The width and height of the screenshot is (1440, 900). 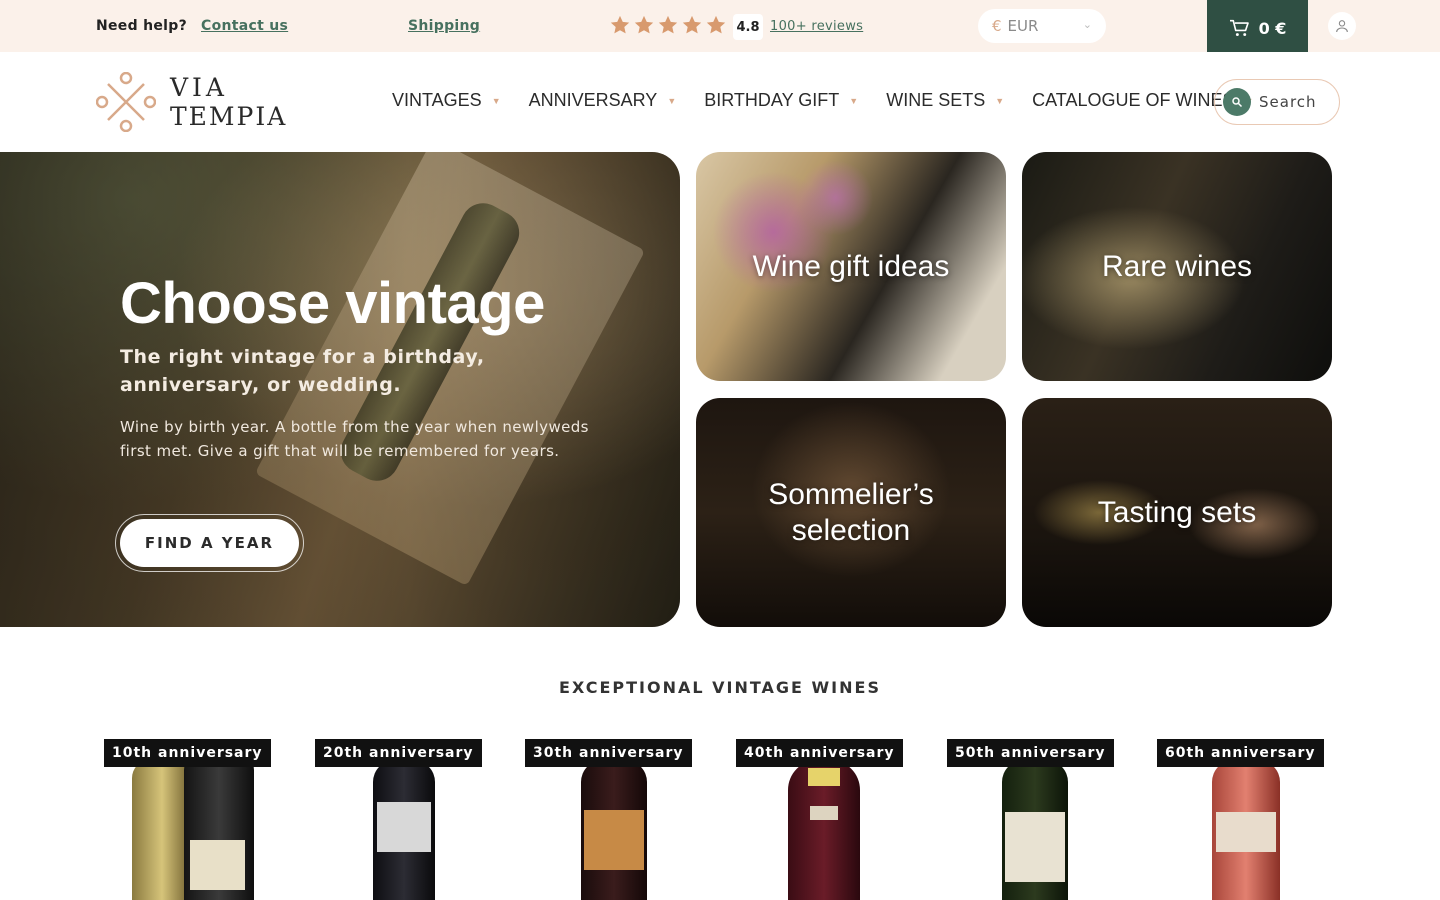 What do you see at coordinates (816, 26) in the screenshot?
I see `reviews-link: 100+ reviews` at bounding box center [816, 26].